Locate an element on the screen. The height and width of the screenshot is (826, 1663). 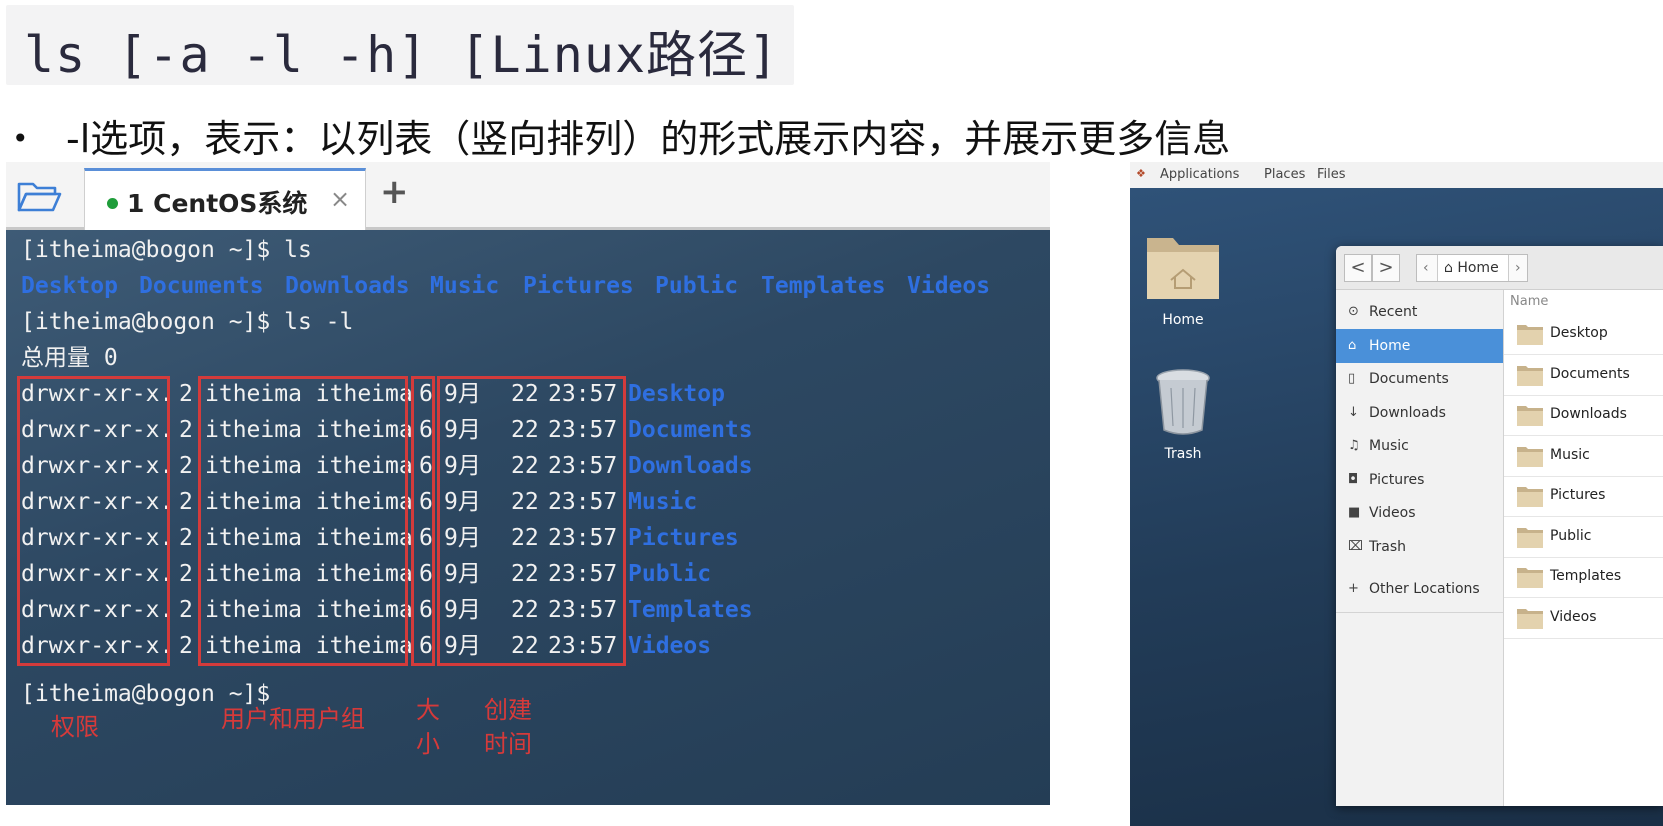
path-left-arrow-icon: ‹ is located at coordinates (1426, 268).